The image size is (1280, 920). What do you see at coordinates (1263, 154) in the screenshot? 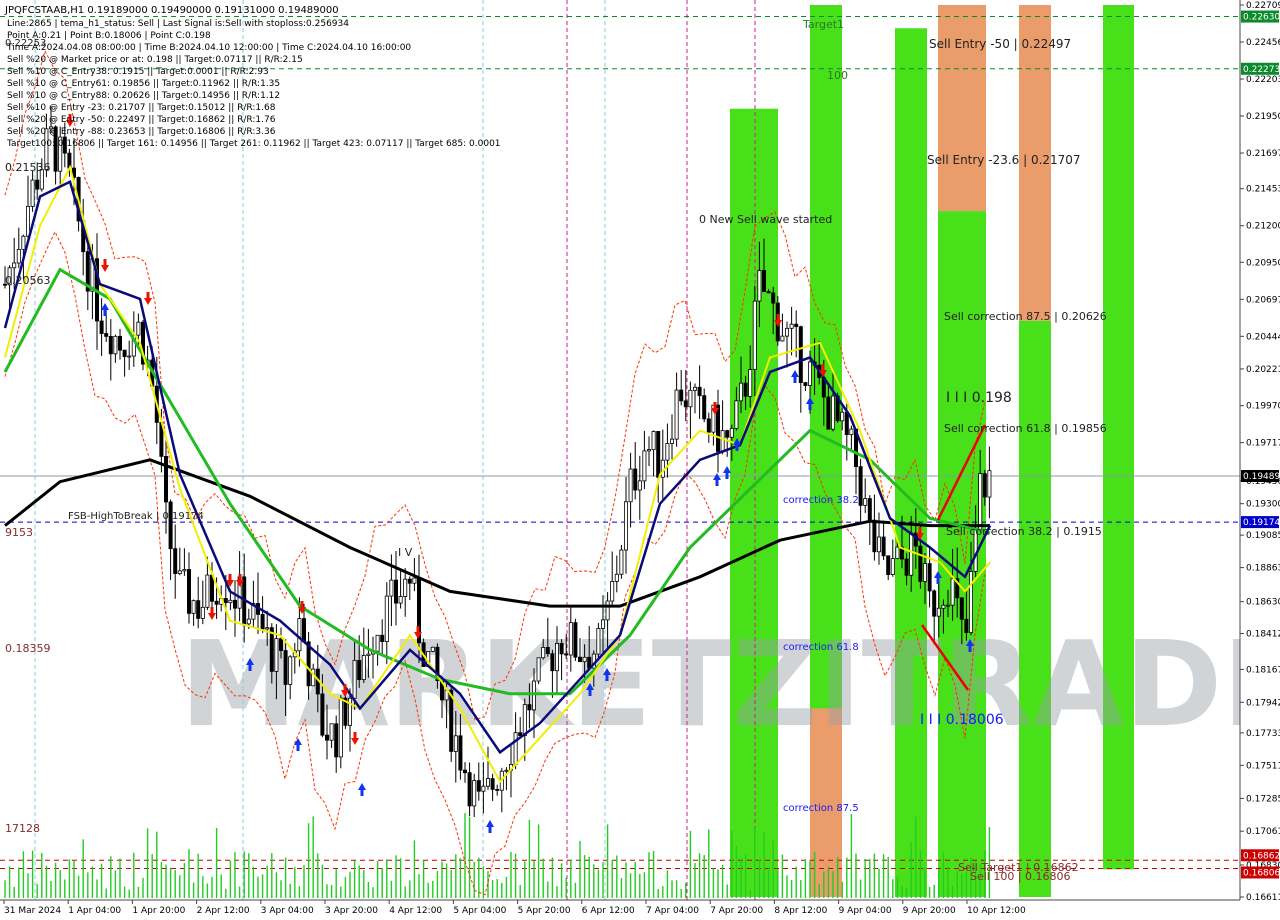
I see `y-tick-label: 0.21697` at bounding box center [1263, 154].